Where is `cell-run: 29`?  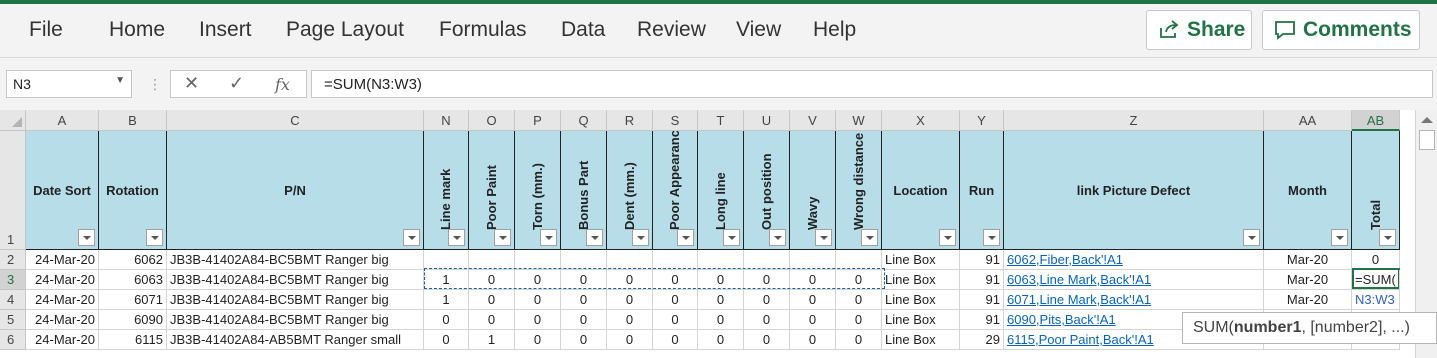
cell-run: 29 is located at coordinates (982, 340).